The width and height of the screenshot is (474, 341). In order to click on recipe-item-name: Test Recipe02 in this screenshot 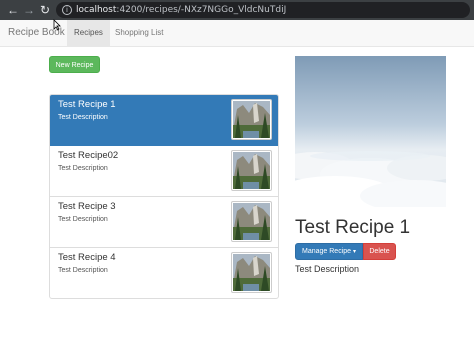, I will do `click(88, 155)`.